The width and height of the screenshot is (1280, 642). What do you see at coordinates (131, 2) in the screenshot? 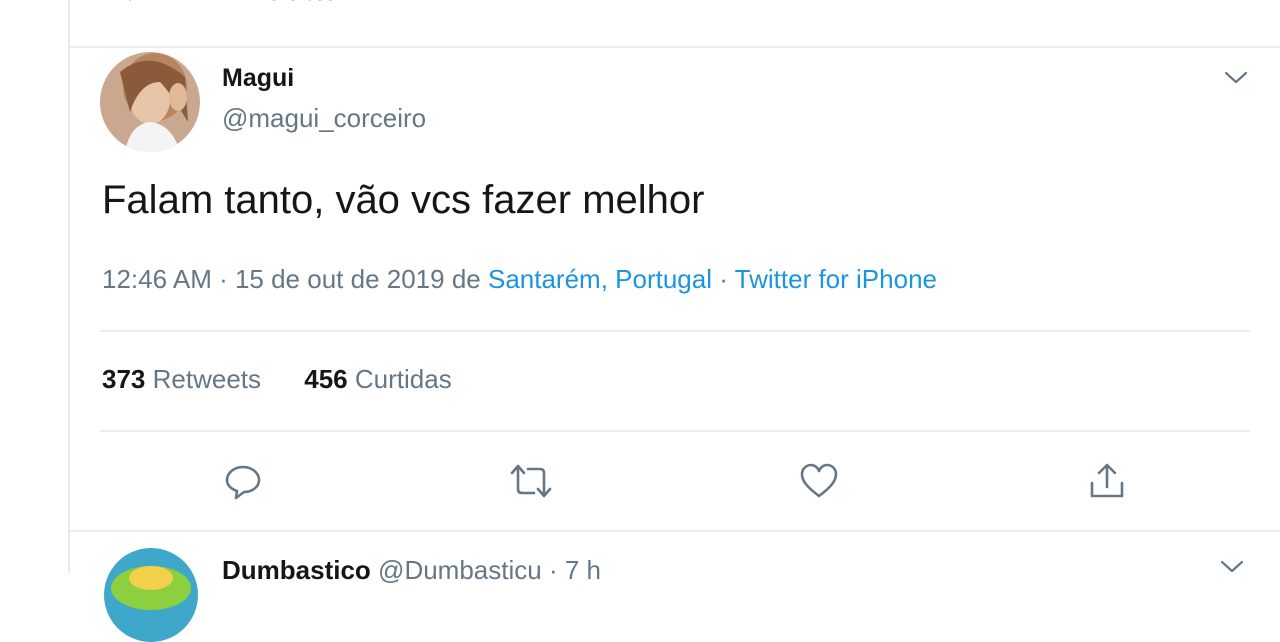
I see `back-arrow-icon` at bounding box center [131, 2].